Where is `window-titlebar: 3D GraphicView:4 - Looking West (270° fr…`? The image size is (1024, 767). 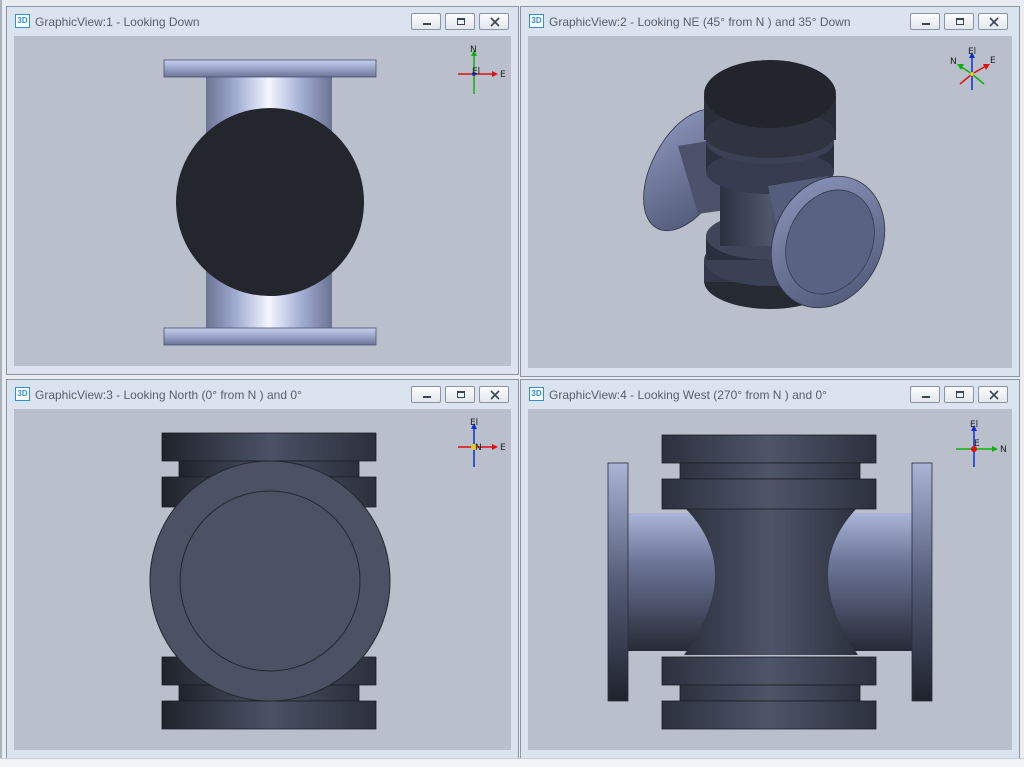
window-titlebar: 3D GraphicView:4 - Looking West (270° fr… is located at coordinates (770, 393).